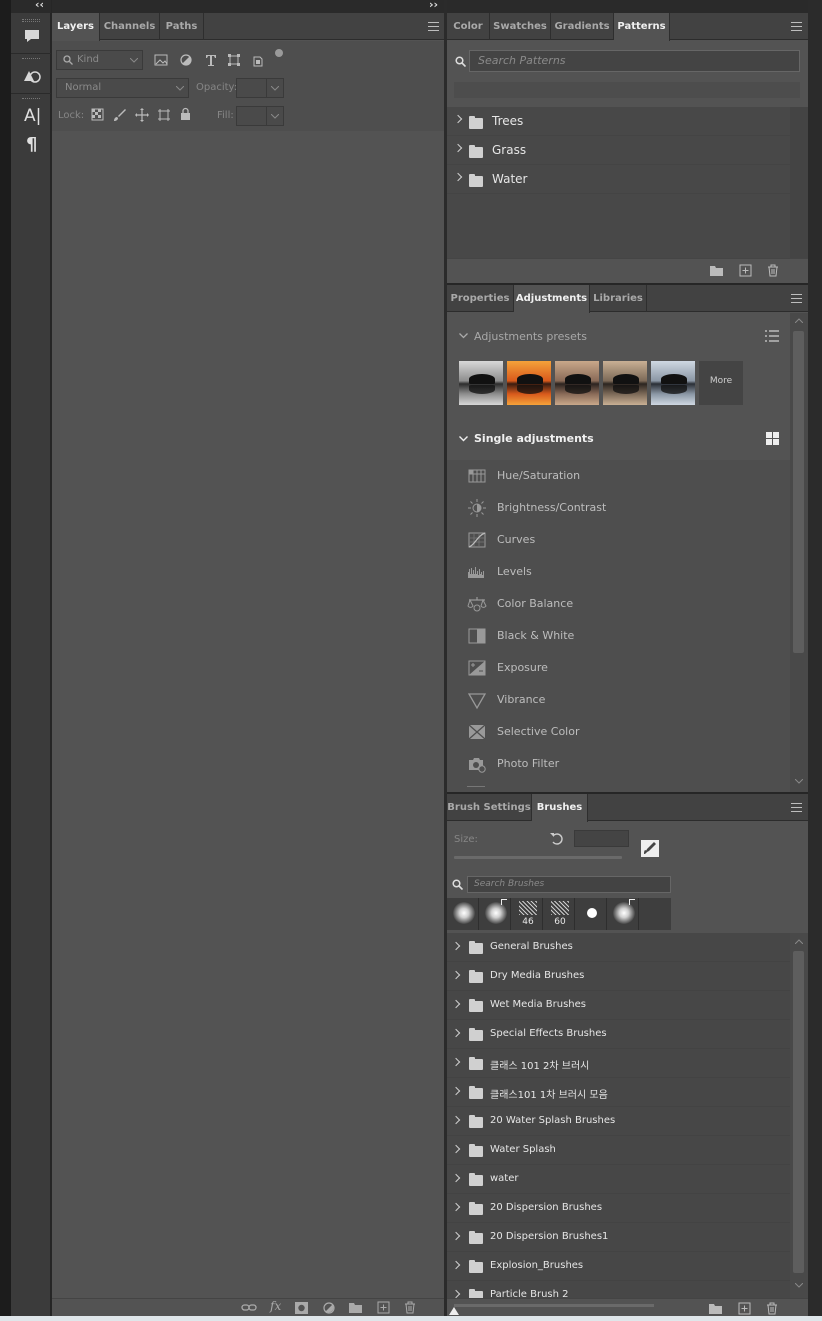  Describe the element at coordinates (528, 914) in the screenshot. I see `recent-brush-texture: 46` at that location.